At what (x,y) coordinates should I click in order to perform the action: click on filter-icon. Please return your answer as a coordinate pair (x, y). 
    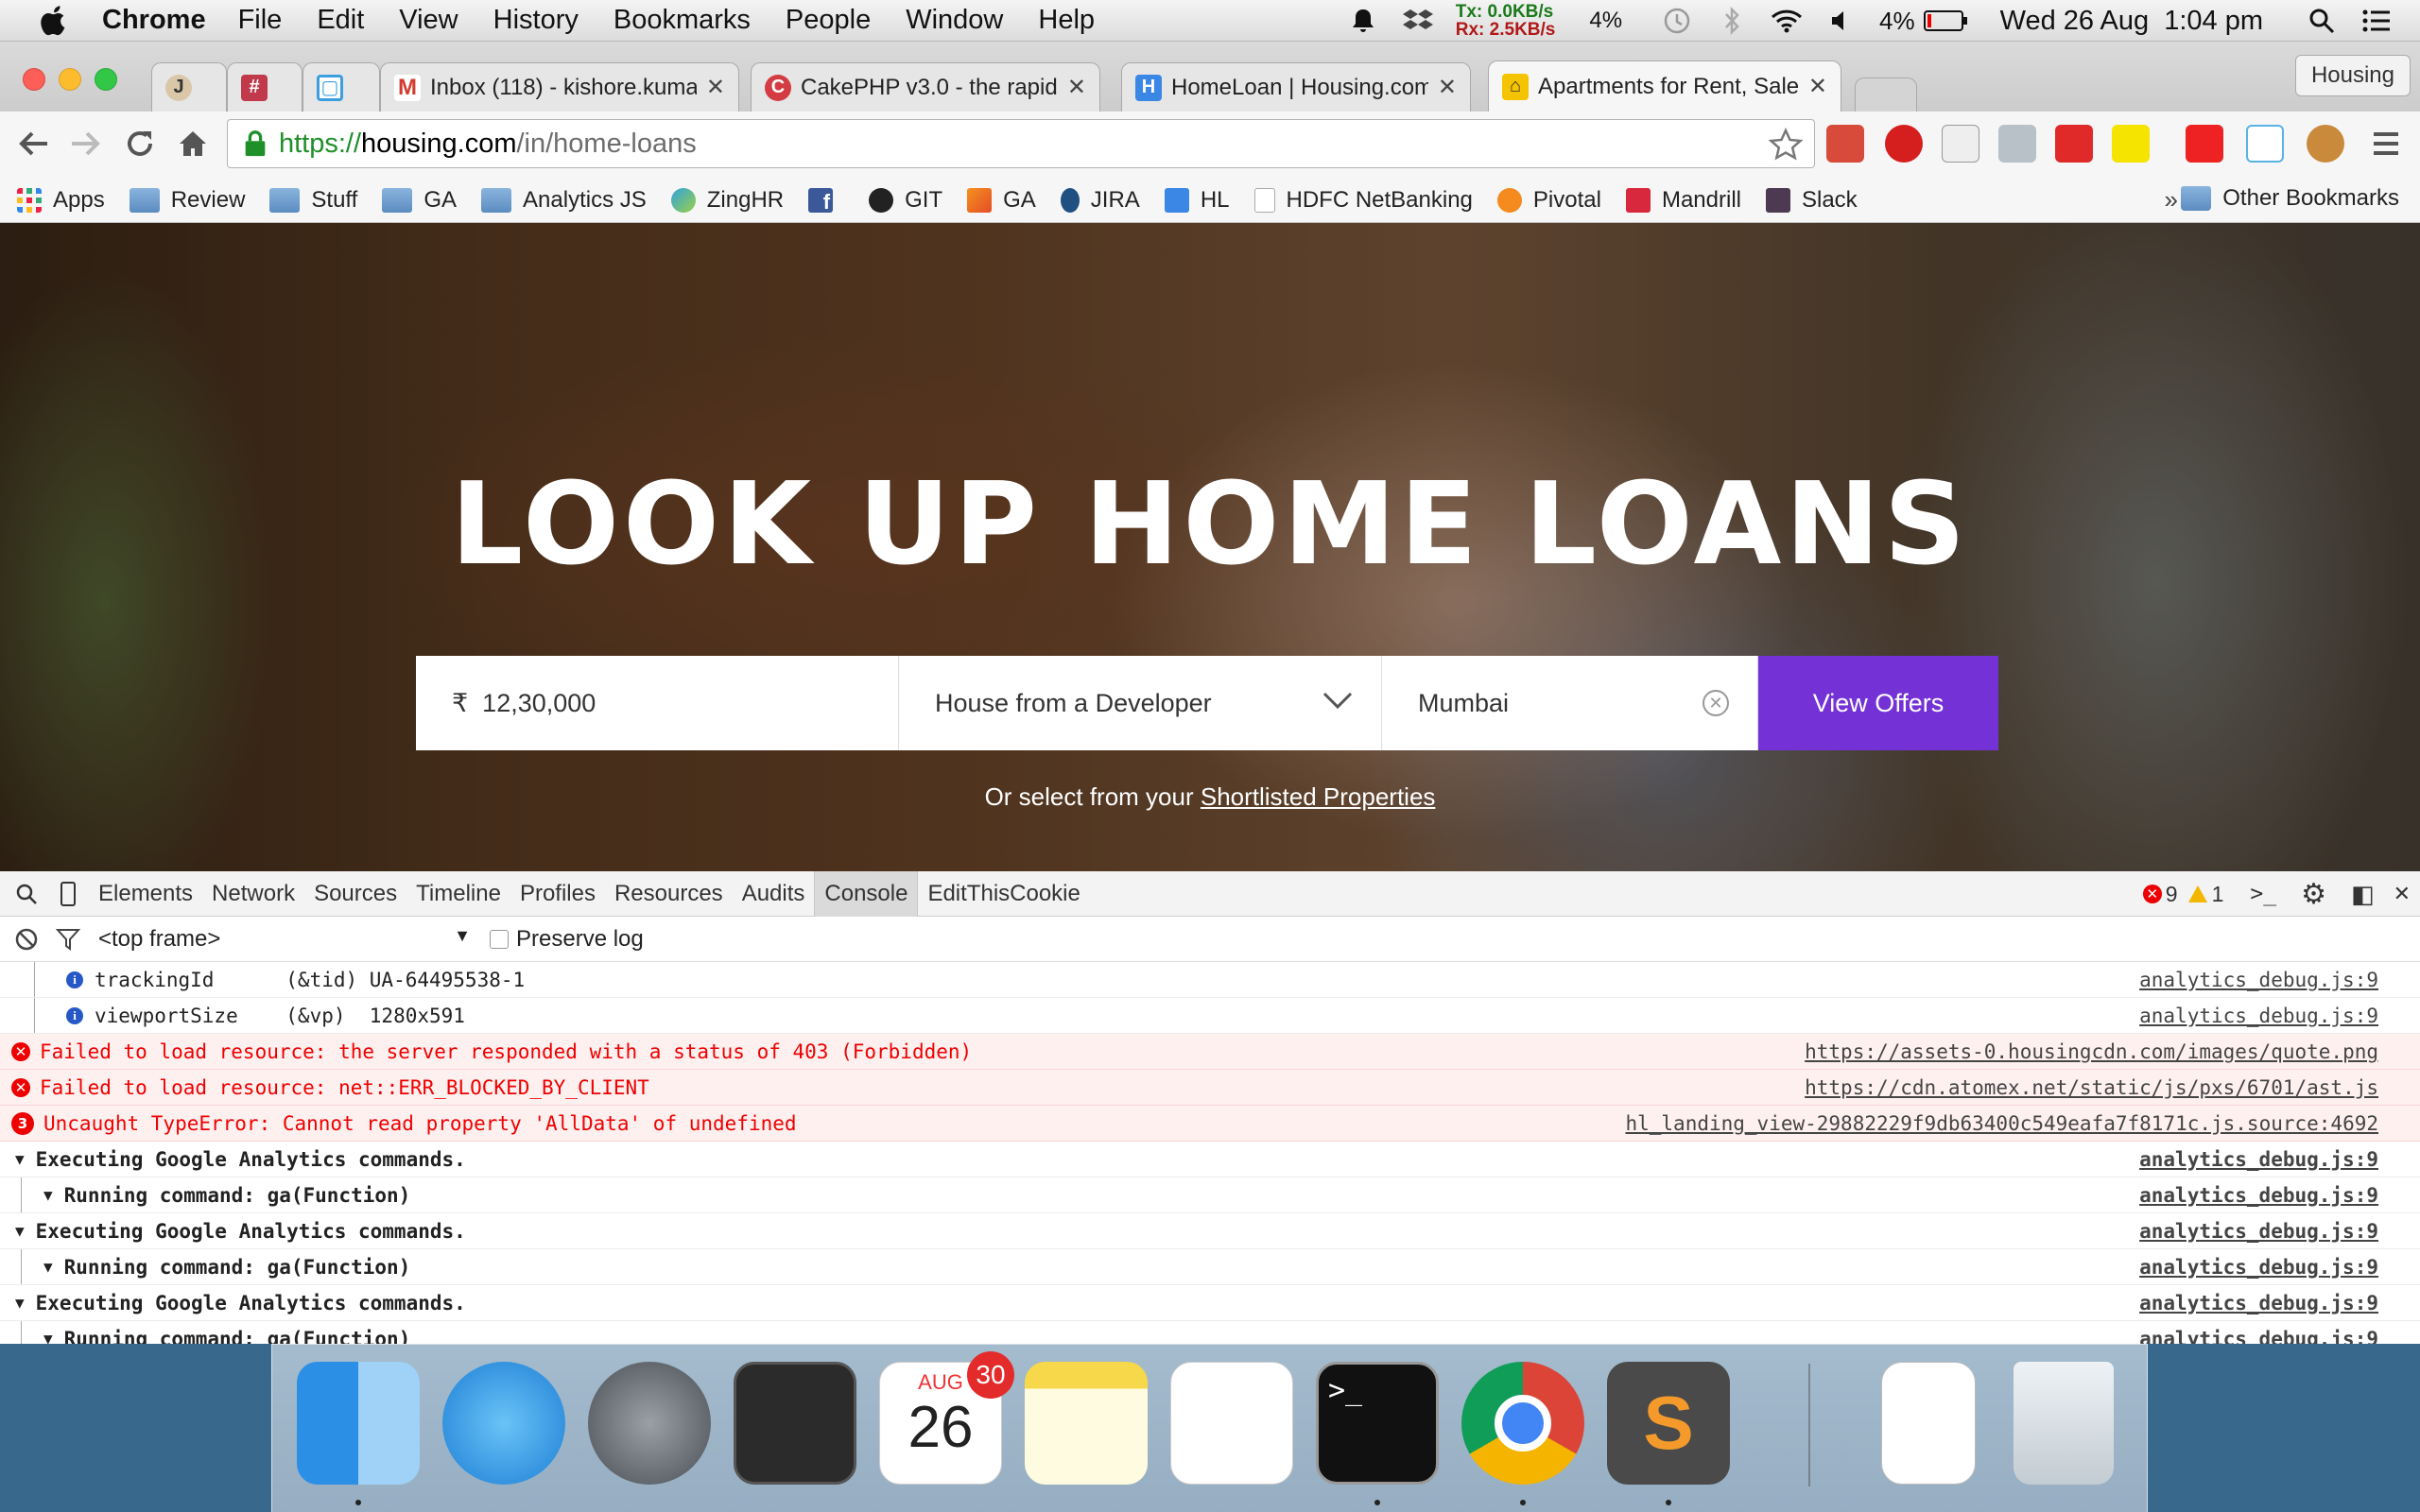
    Looking at the image, I should click on (68, 939).